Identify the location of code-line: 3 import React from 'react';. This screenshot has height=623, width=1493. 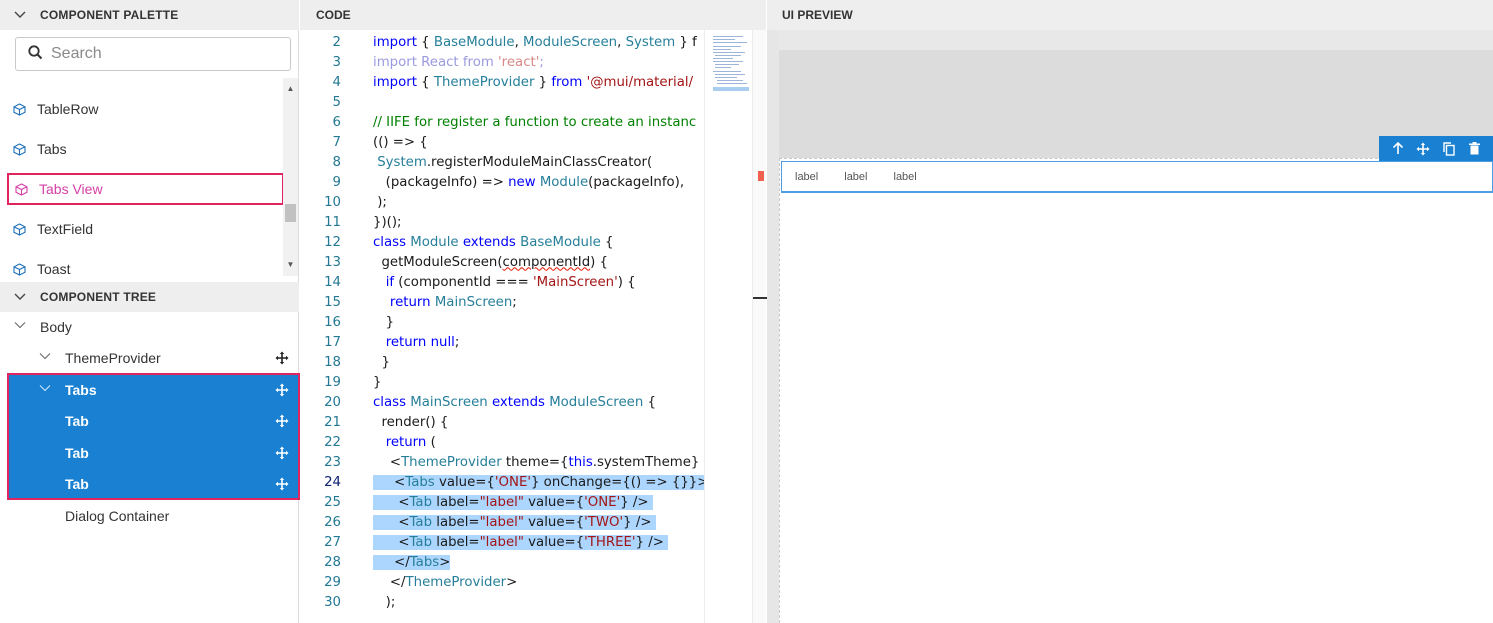
(502, 62).